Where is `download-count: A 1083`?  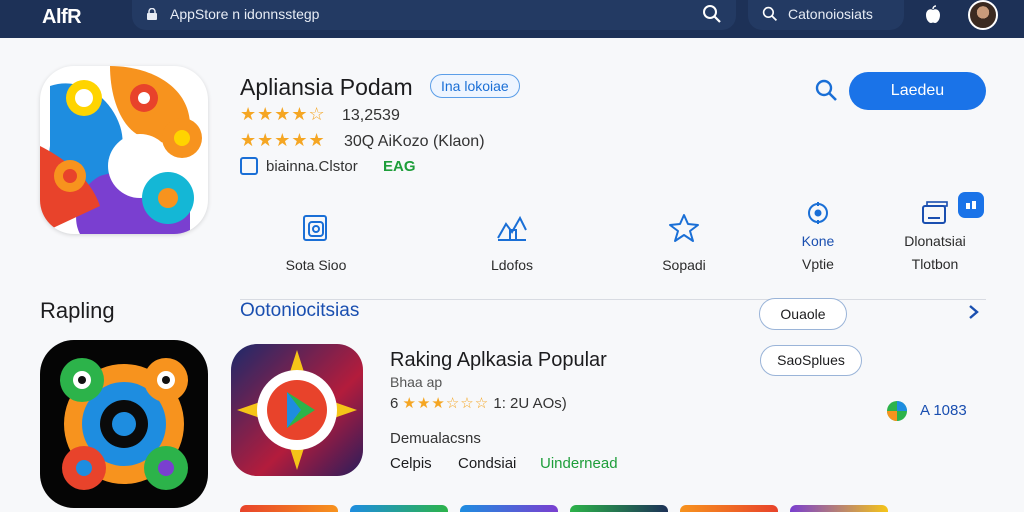
download-count: A 1083 is located at coordinates (943, 410).